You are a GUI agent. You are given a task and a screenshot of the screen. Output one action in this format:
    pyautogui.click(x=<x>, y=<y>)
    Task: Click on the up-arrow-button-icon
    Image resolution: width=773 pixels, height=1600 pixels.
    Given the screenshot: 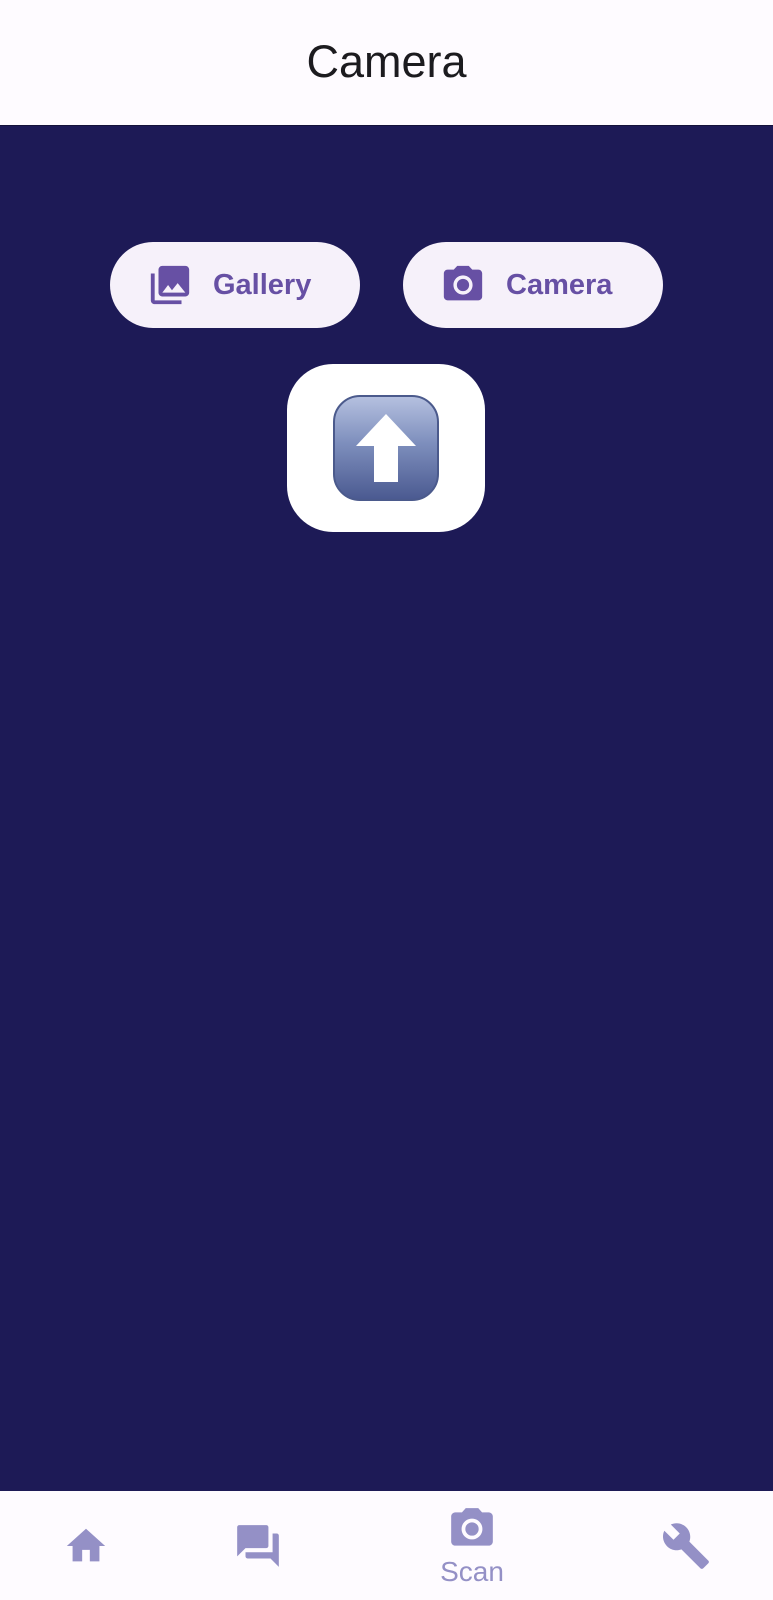 What is the action you would take?
    pyautogui.click(x=386, y=448)
    